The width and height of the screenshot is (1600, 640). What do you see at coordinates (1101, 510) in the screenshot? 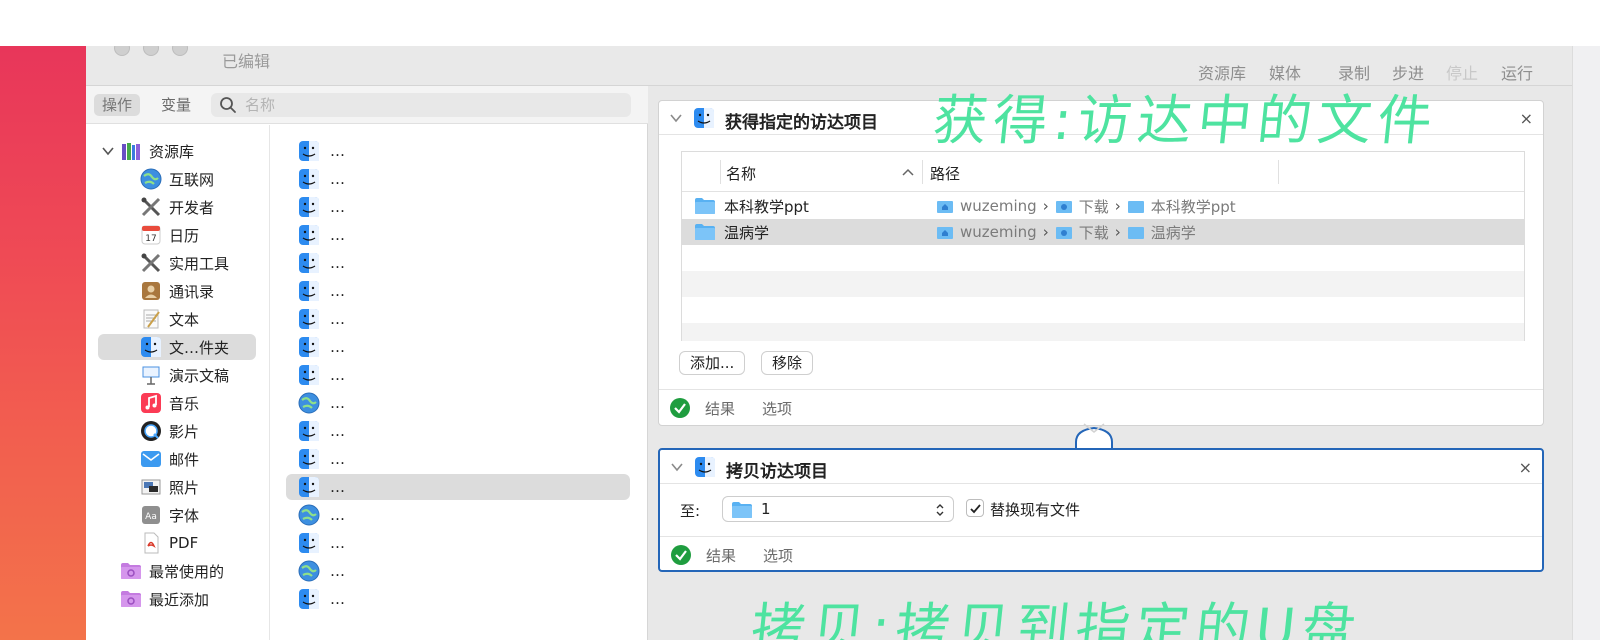
I see `action-copy-finder-items: 拷贝访达项目 × 至: 1 替换现有文件 结果 选项` at bounding box center [1101, 510].